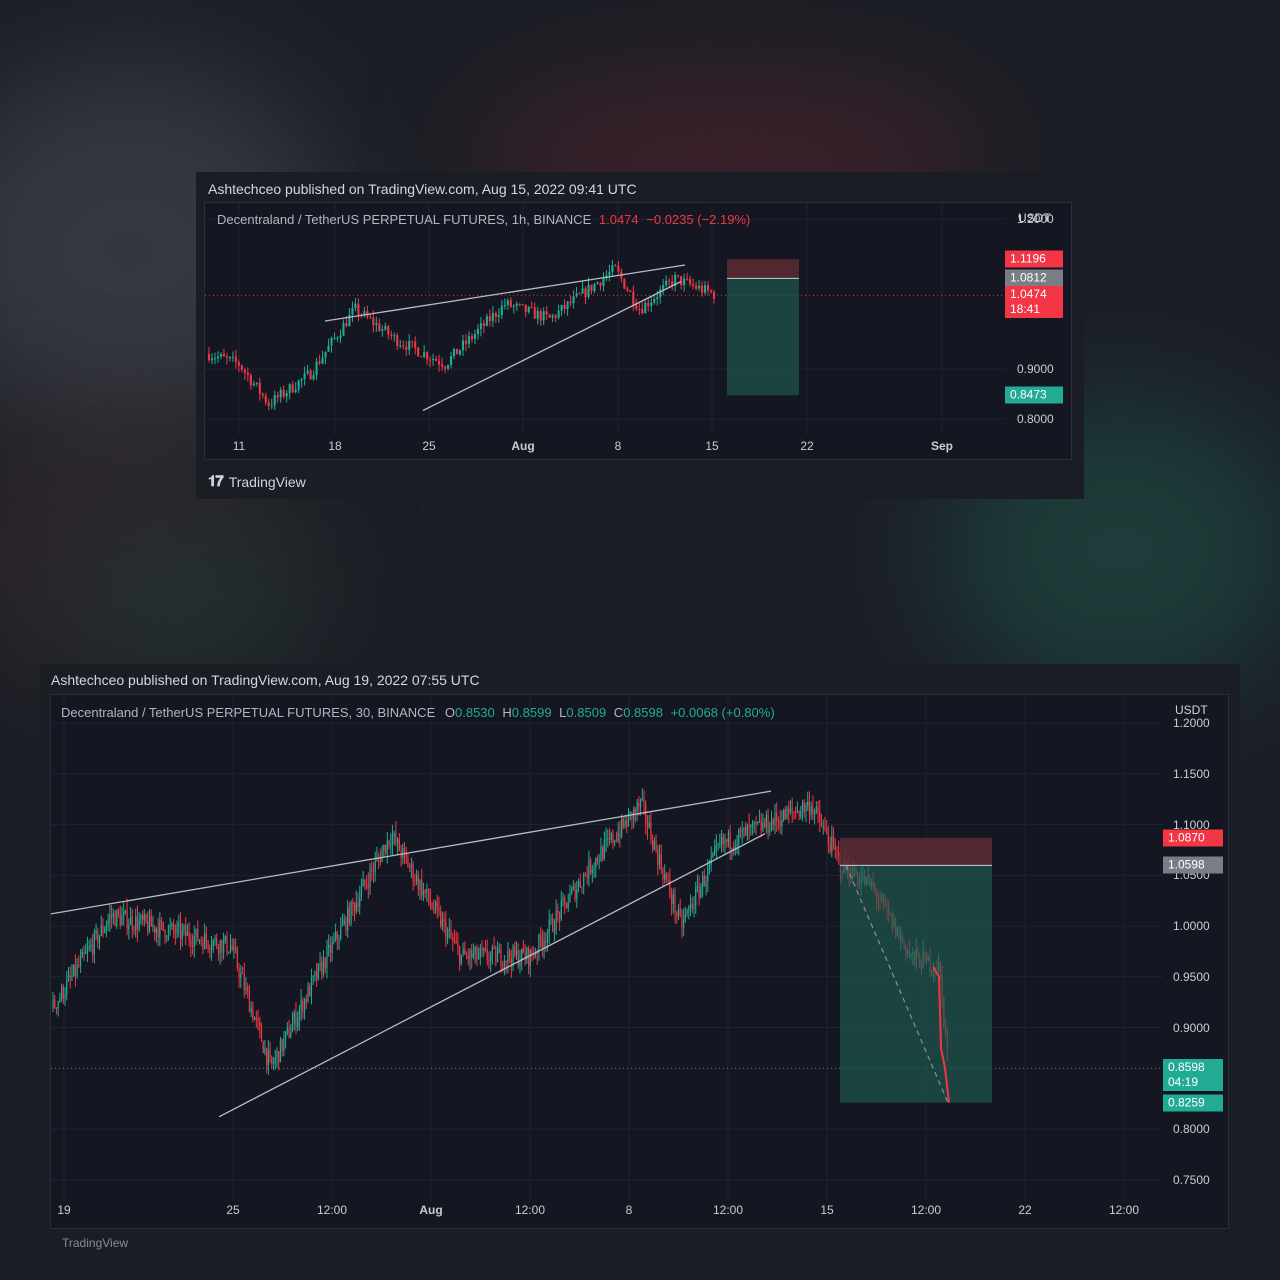 This screenshot has width=1280, height=1280. I want to click on price-axis-tick: 1.0000, so click(1191, 926).